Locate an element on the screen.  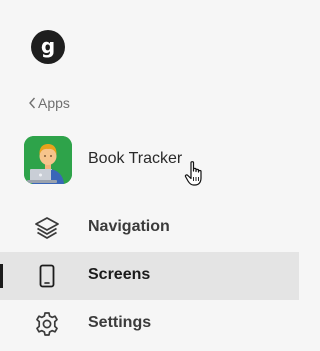
current-app: Book Tracker is located at coordinates (149, 160).